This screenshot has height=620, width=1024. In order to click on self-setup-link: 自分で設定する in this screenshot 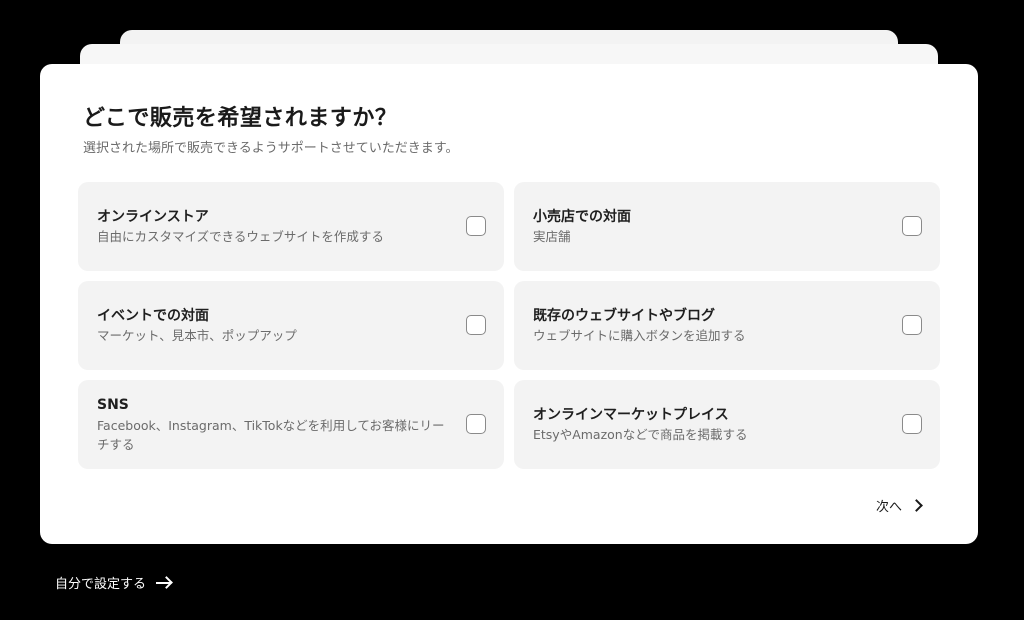, I will do `click(113, 582)`.